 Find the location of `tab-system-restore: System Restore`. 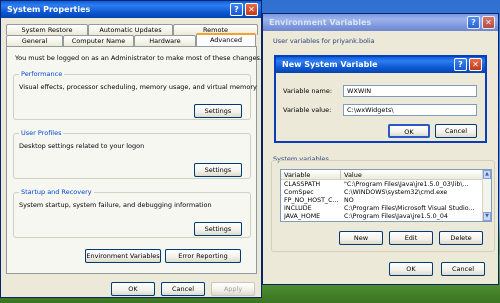

tab-system-restore: System Restore is located at coordinates (47, 29).